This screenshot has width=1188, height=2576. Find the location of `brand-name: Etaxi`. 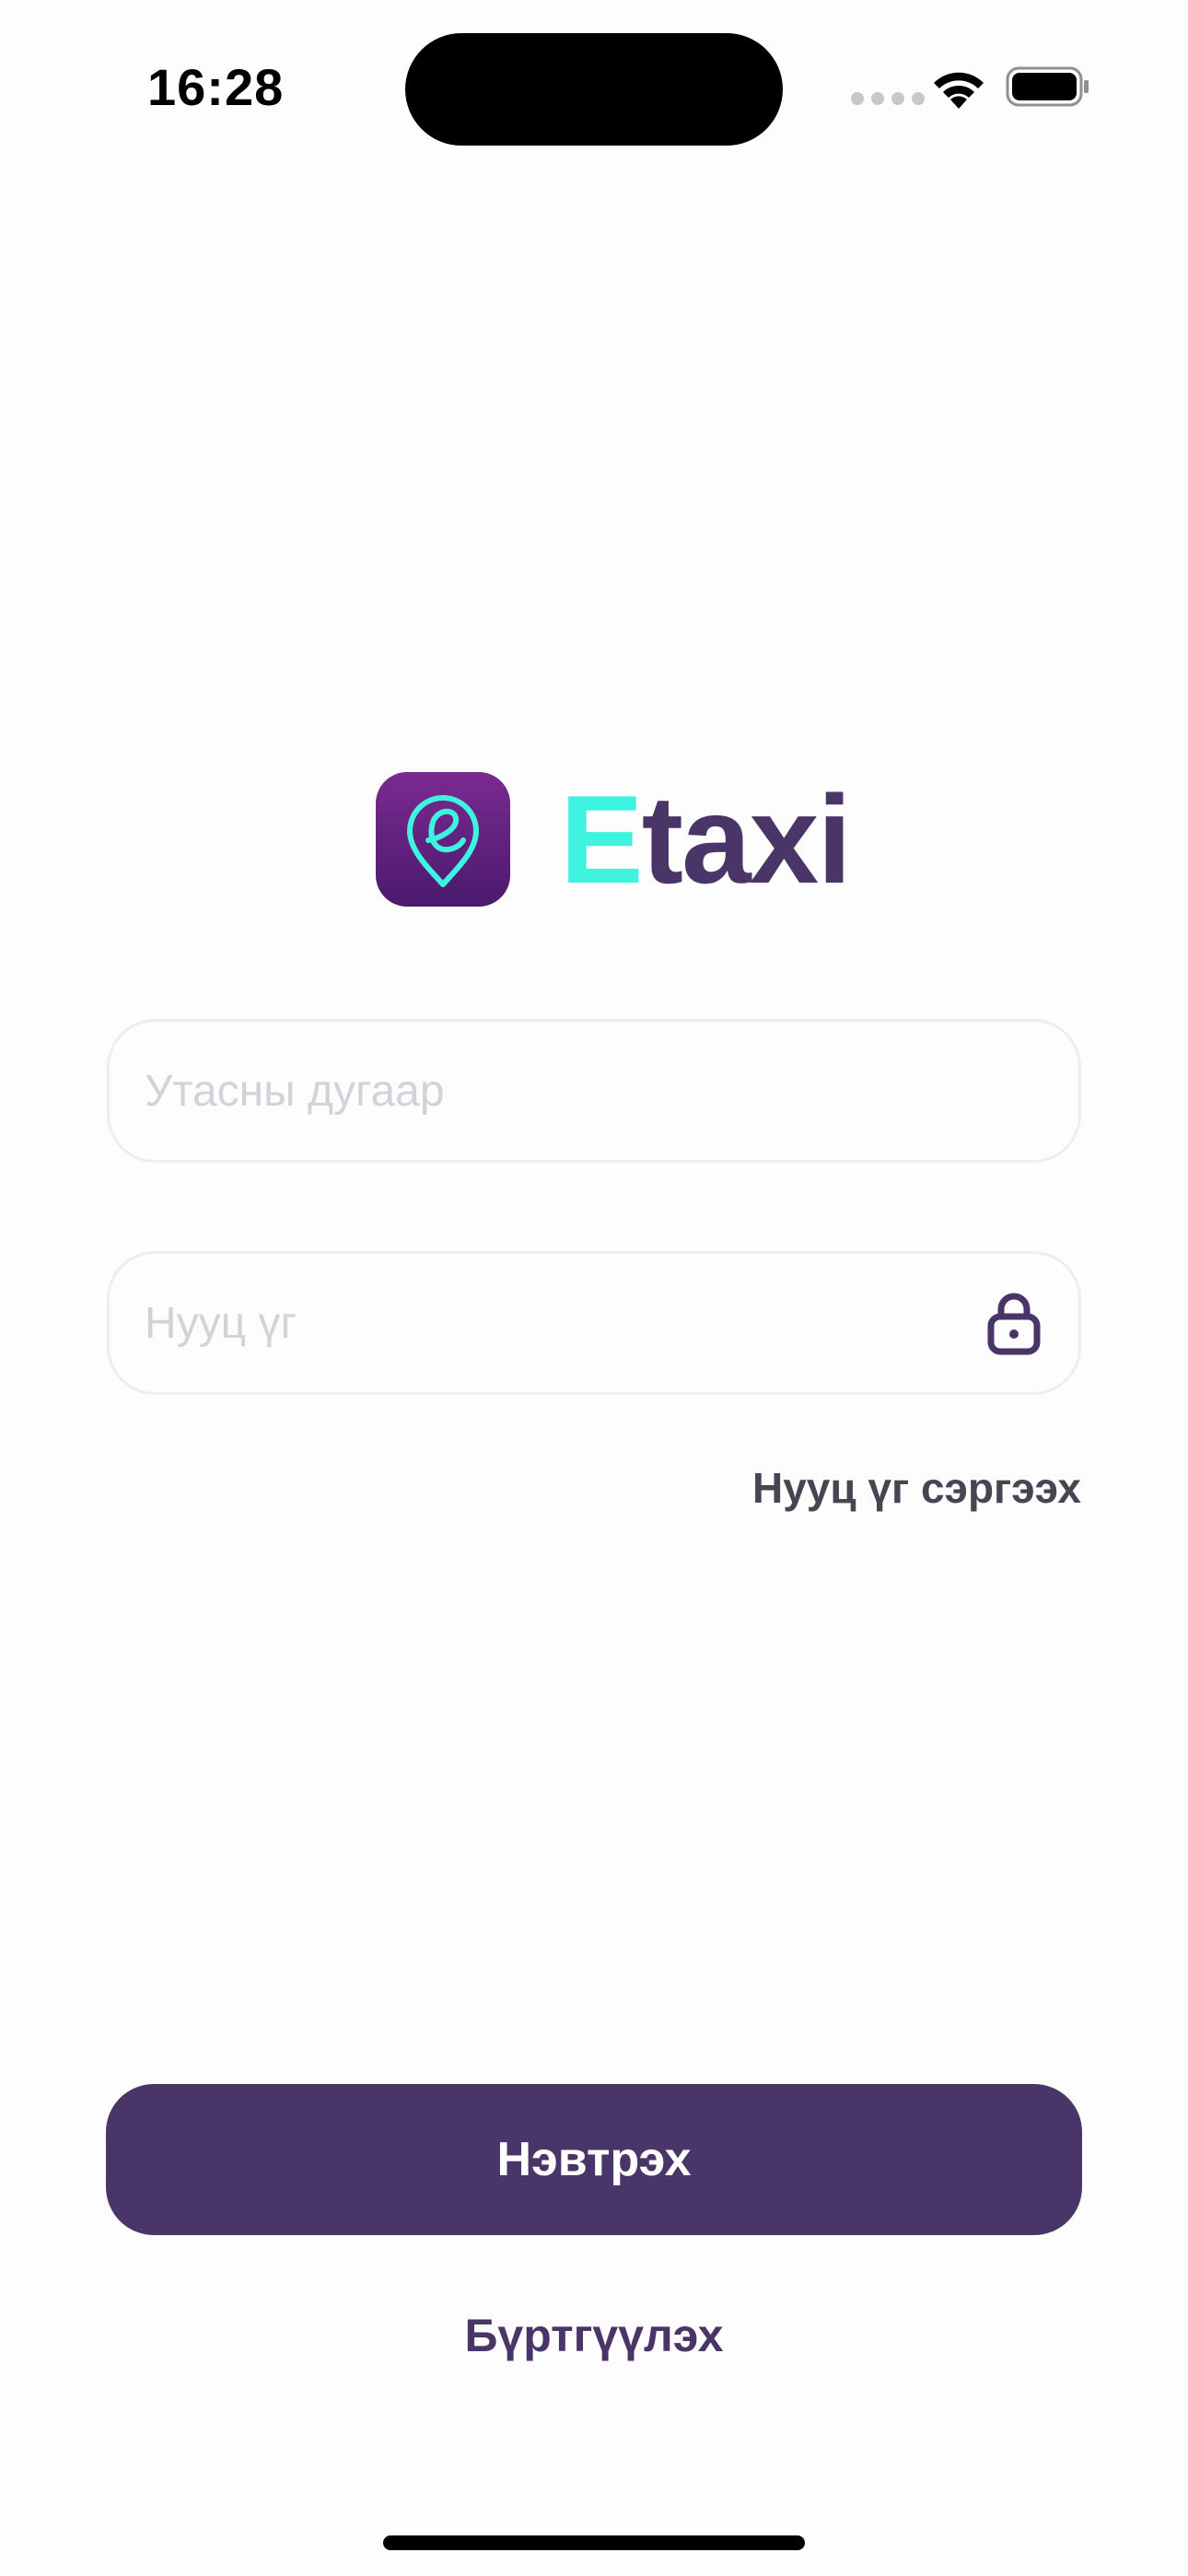

brand-name: Etaxi is located at coordinates (706, 839).